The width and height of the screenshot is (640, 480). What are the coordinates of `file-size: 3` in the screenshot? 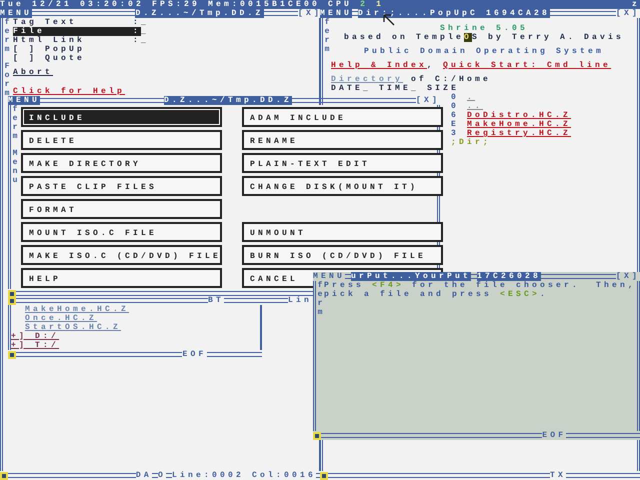 It's located at (455, 133).